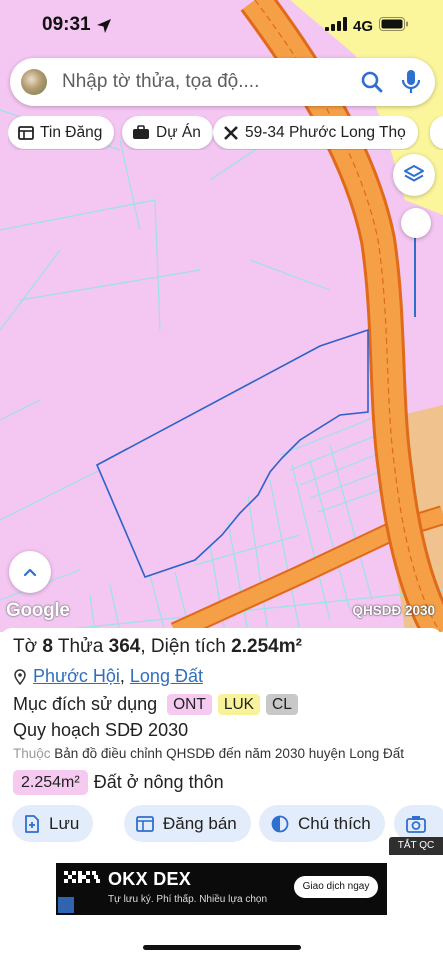 This screenshot has height=959, width=443. What do you see at coordinates (336, 887) in the screenshot?
I see `ad-cta-button: Giao dịch ngay` at bounding box center [336, 887].